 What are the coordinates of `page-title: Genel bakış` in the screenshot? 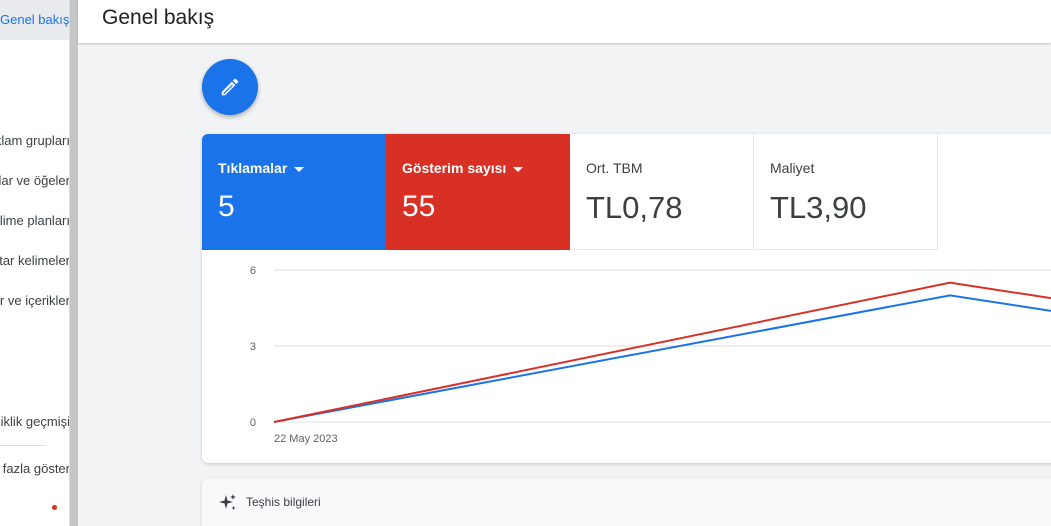 It's located at (158, 17).